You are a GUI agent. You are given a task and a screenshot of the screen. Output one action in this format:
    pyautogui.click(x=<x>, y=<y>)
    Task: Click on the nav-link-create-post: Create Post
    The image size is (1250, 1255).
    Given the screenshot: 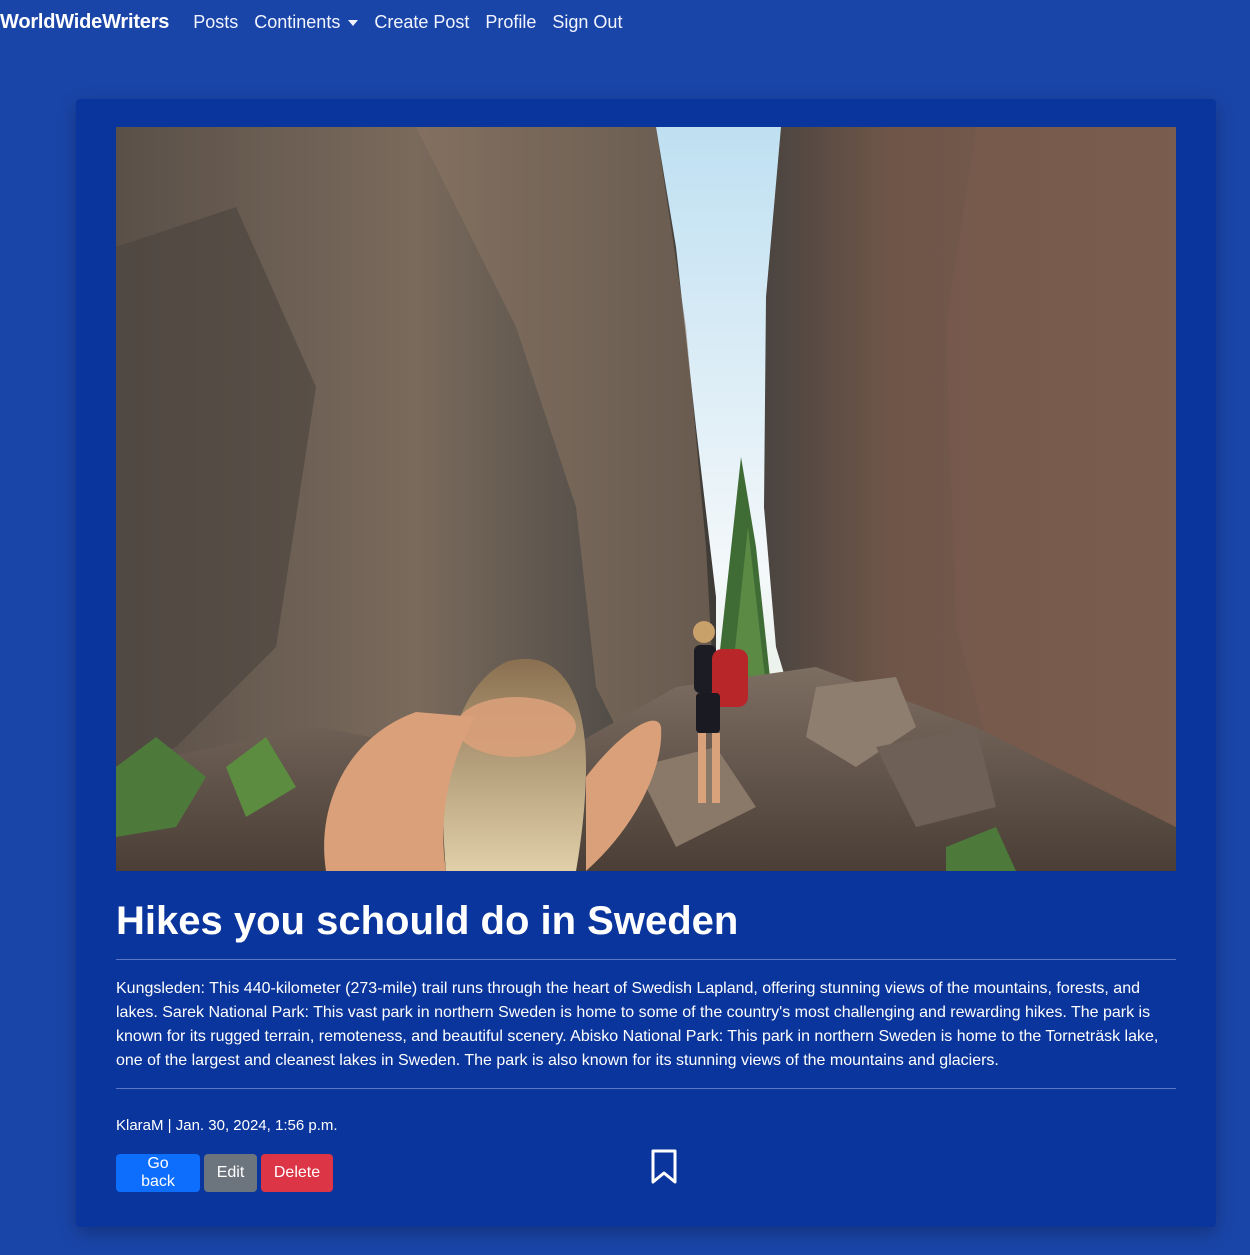 What is the action you would take?
    pyautogui.click(x=421, y=22)
    